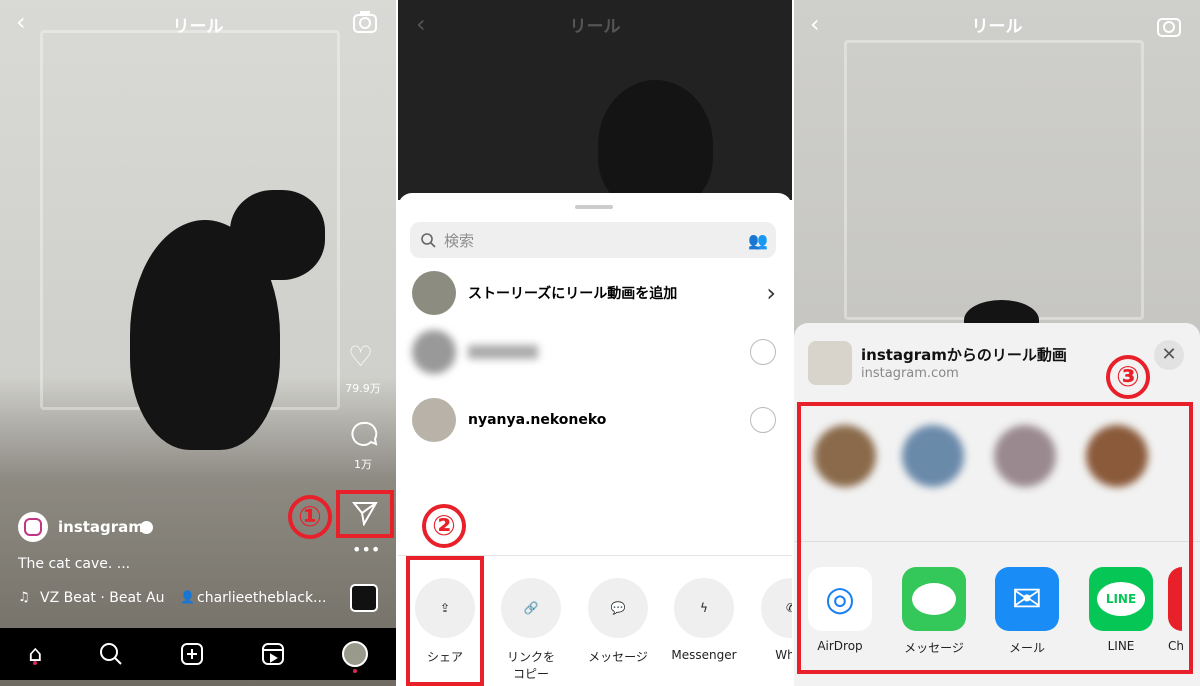 Image resolution: width=1200 pixels, height=686 pixels. What do you see at coordinates (531, 608) in the screenshot?
I see `link-icon: 🔗` at bounding box center [531, 608].